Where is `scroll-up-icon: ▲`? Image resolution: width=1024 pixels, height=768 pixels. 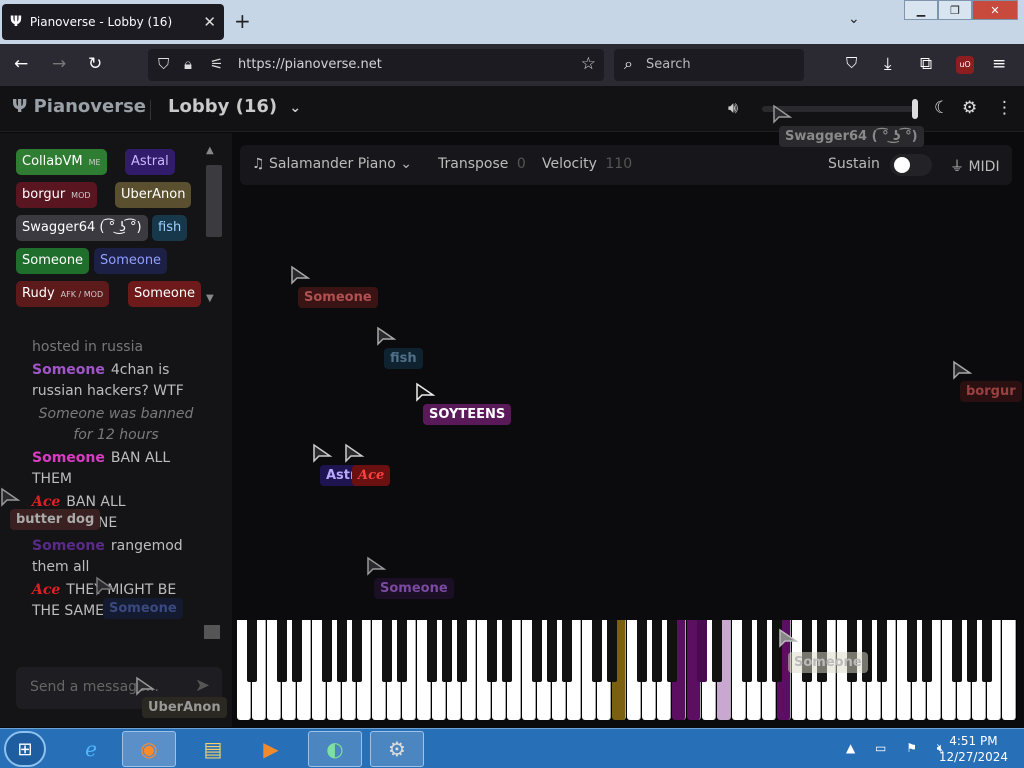
scroll-up-icon: ▲ is located at coordinates (210, 150).